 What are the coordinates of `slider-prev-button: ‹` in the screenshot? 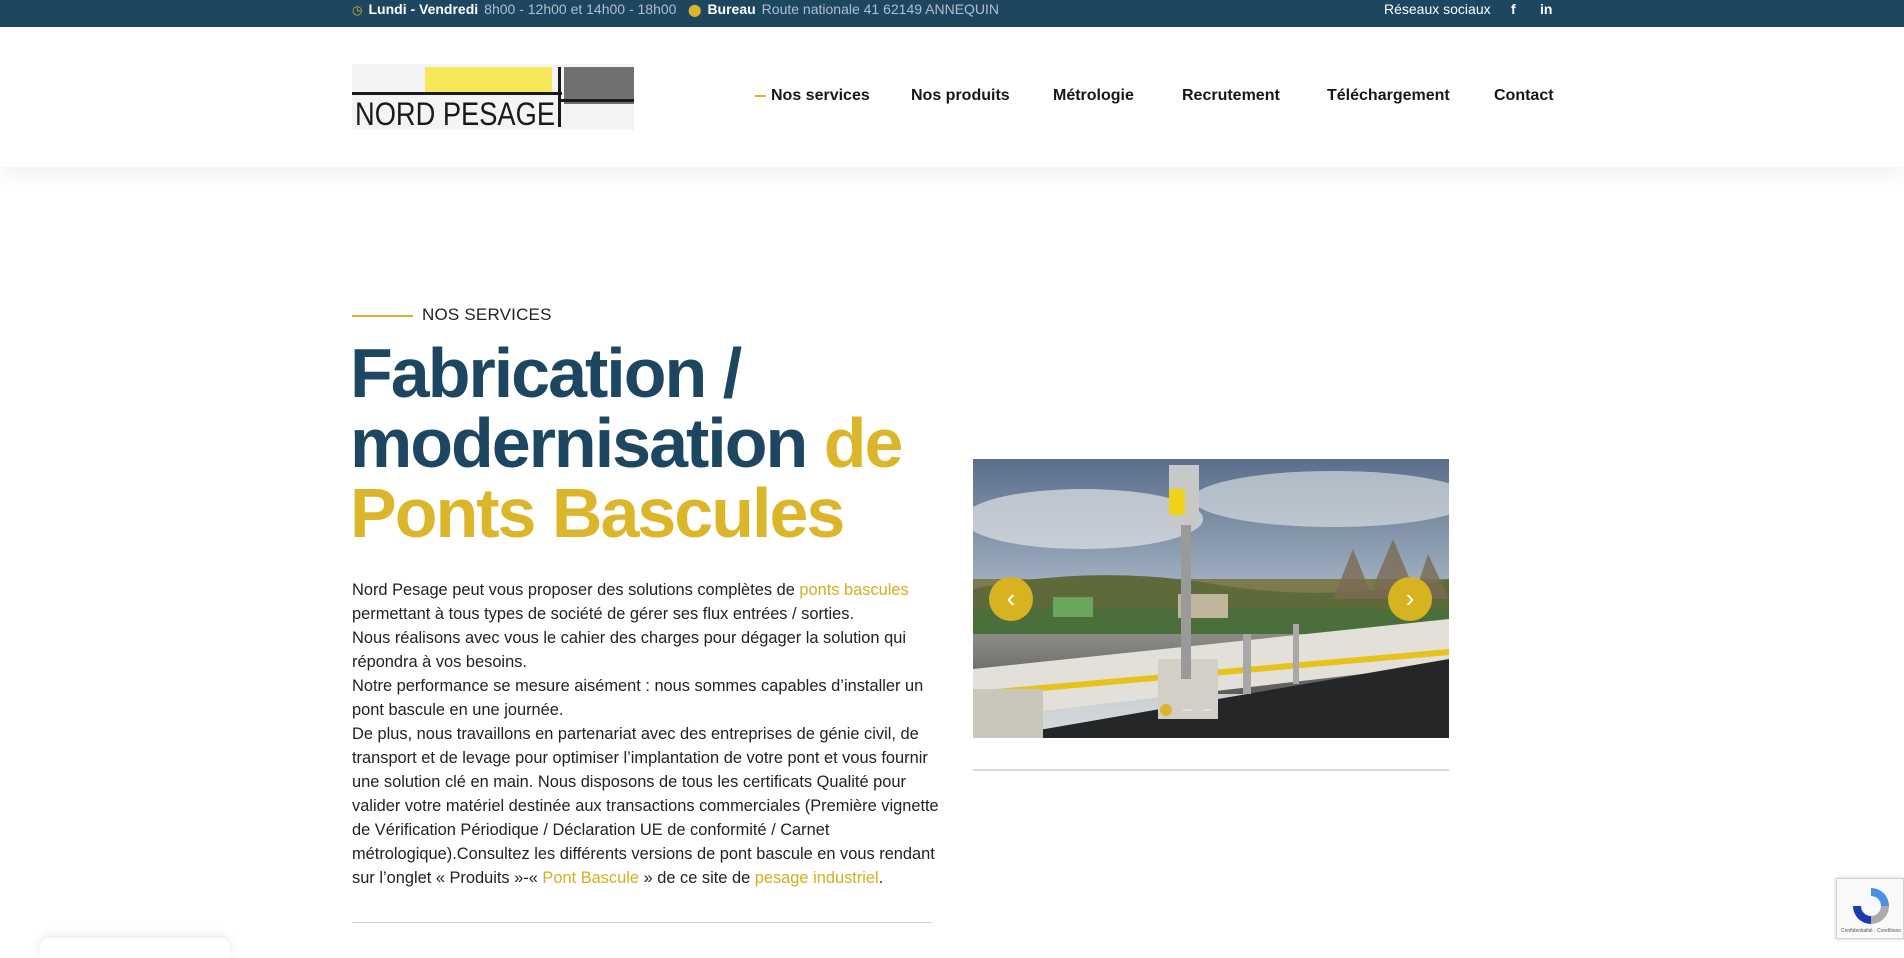 It's located at (1011, 599).